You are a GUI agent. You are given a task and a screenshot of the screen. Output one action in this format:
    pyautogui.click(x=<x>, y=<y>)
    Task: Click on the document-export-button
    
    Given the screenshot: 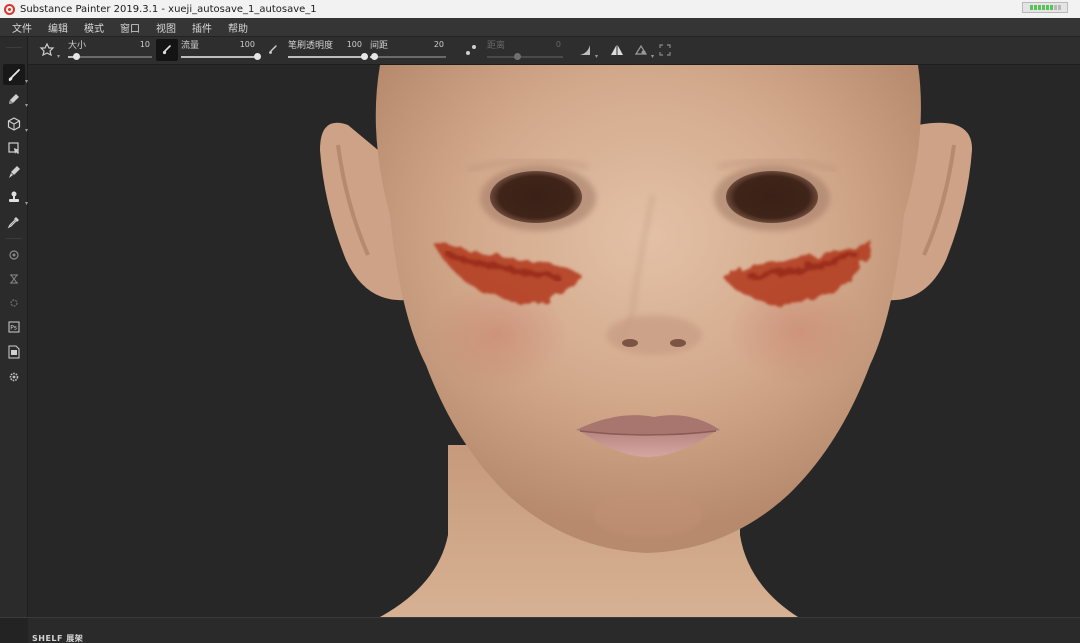 What is the action you would take?
    pyautogui.click(x=14, y=351)
    